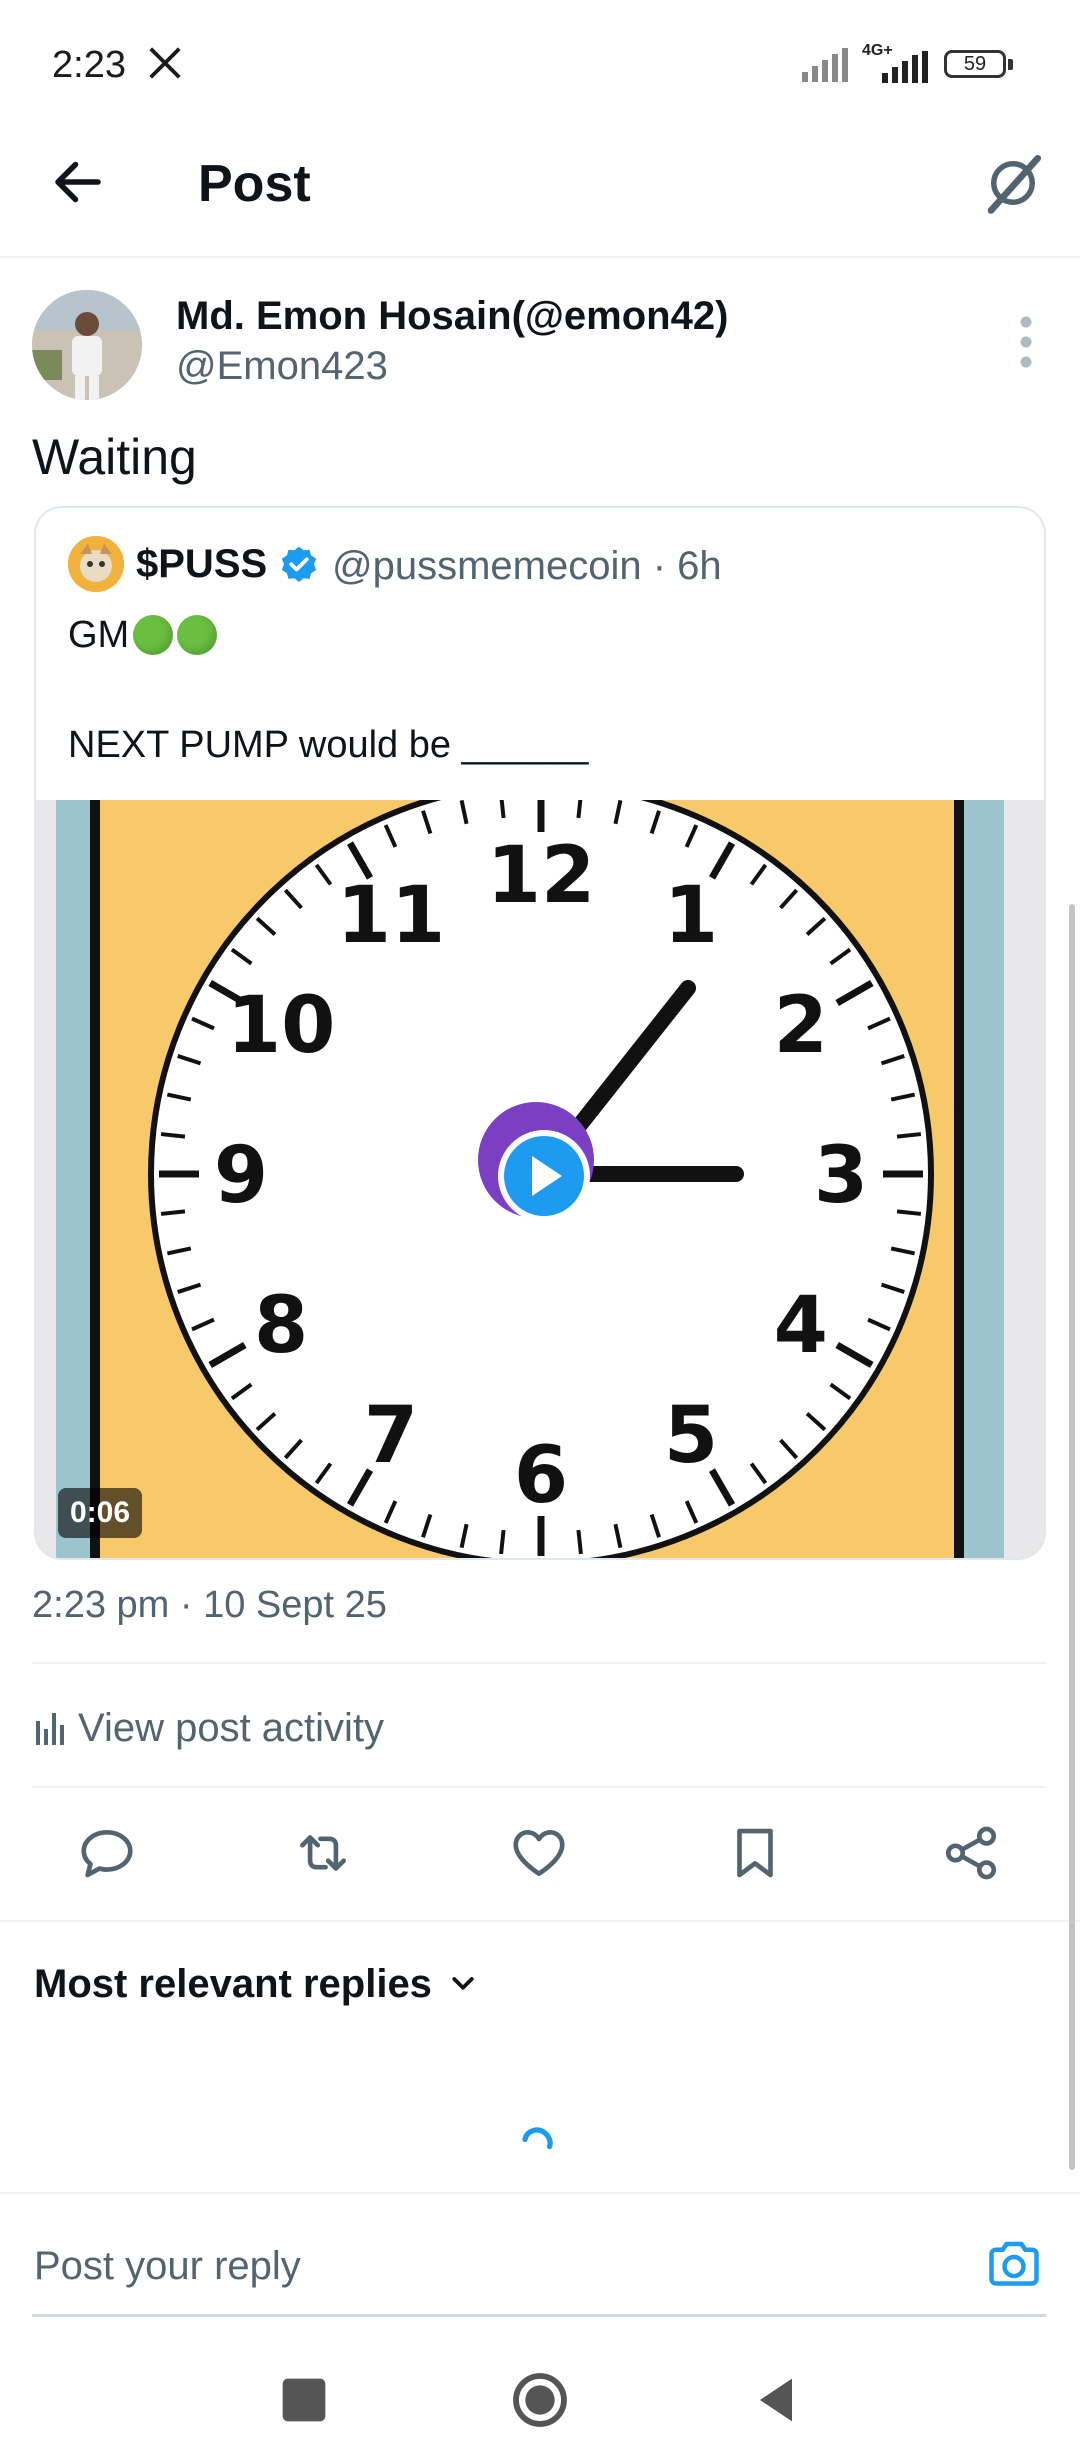 The width and height of the screenshot is (1080, 2460). I want to click on view-post-activity: View post activity, so click(209, 1728).